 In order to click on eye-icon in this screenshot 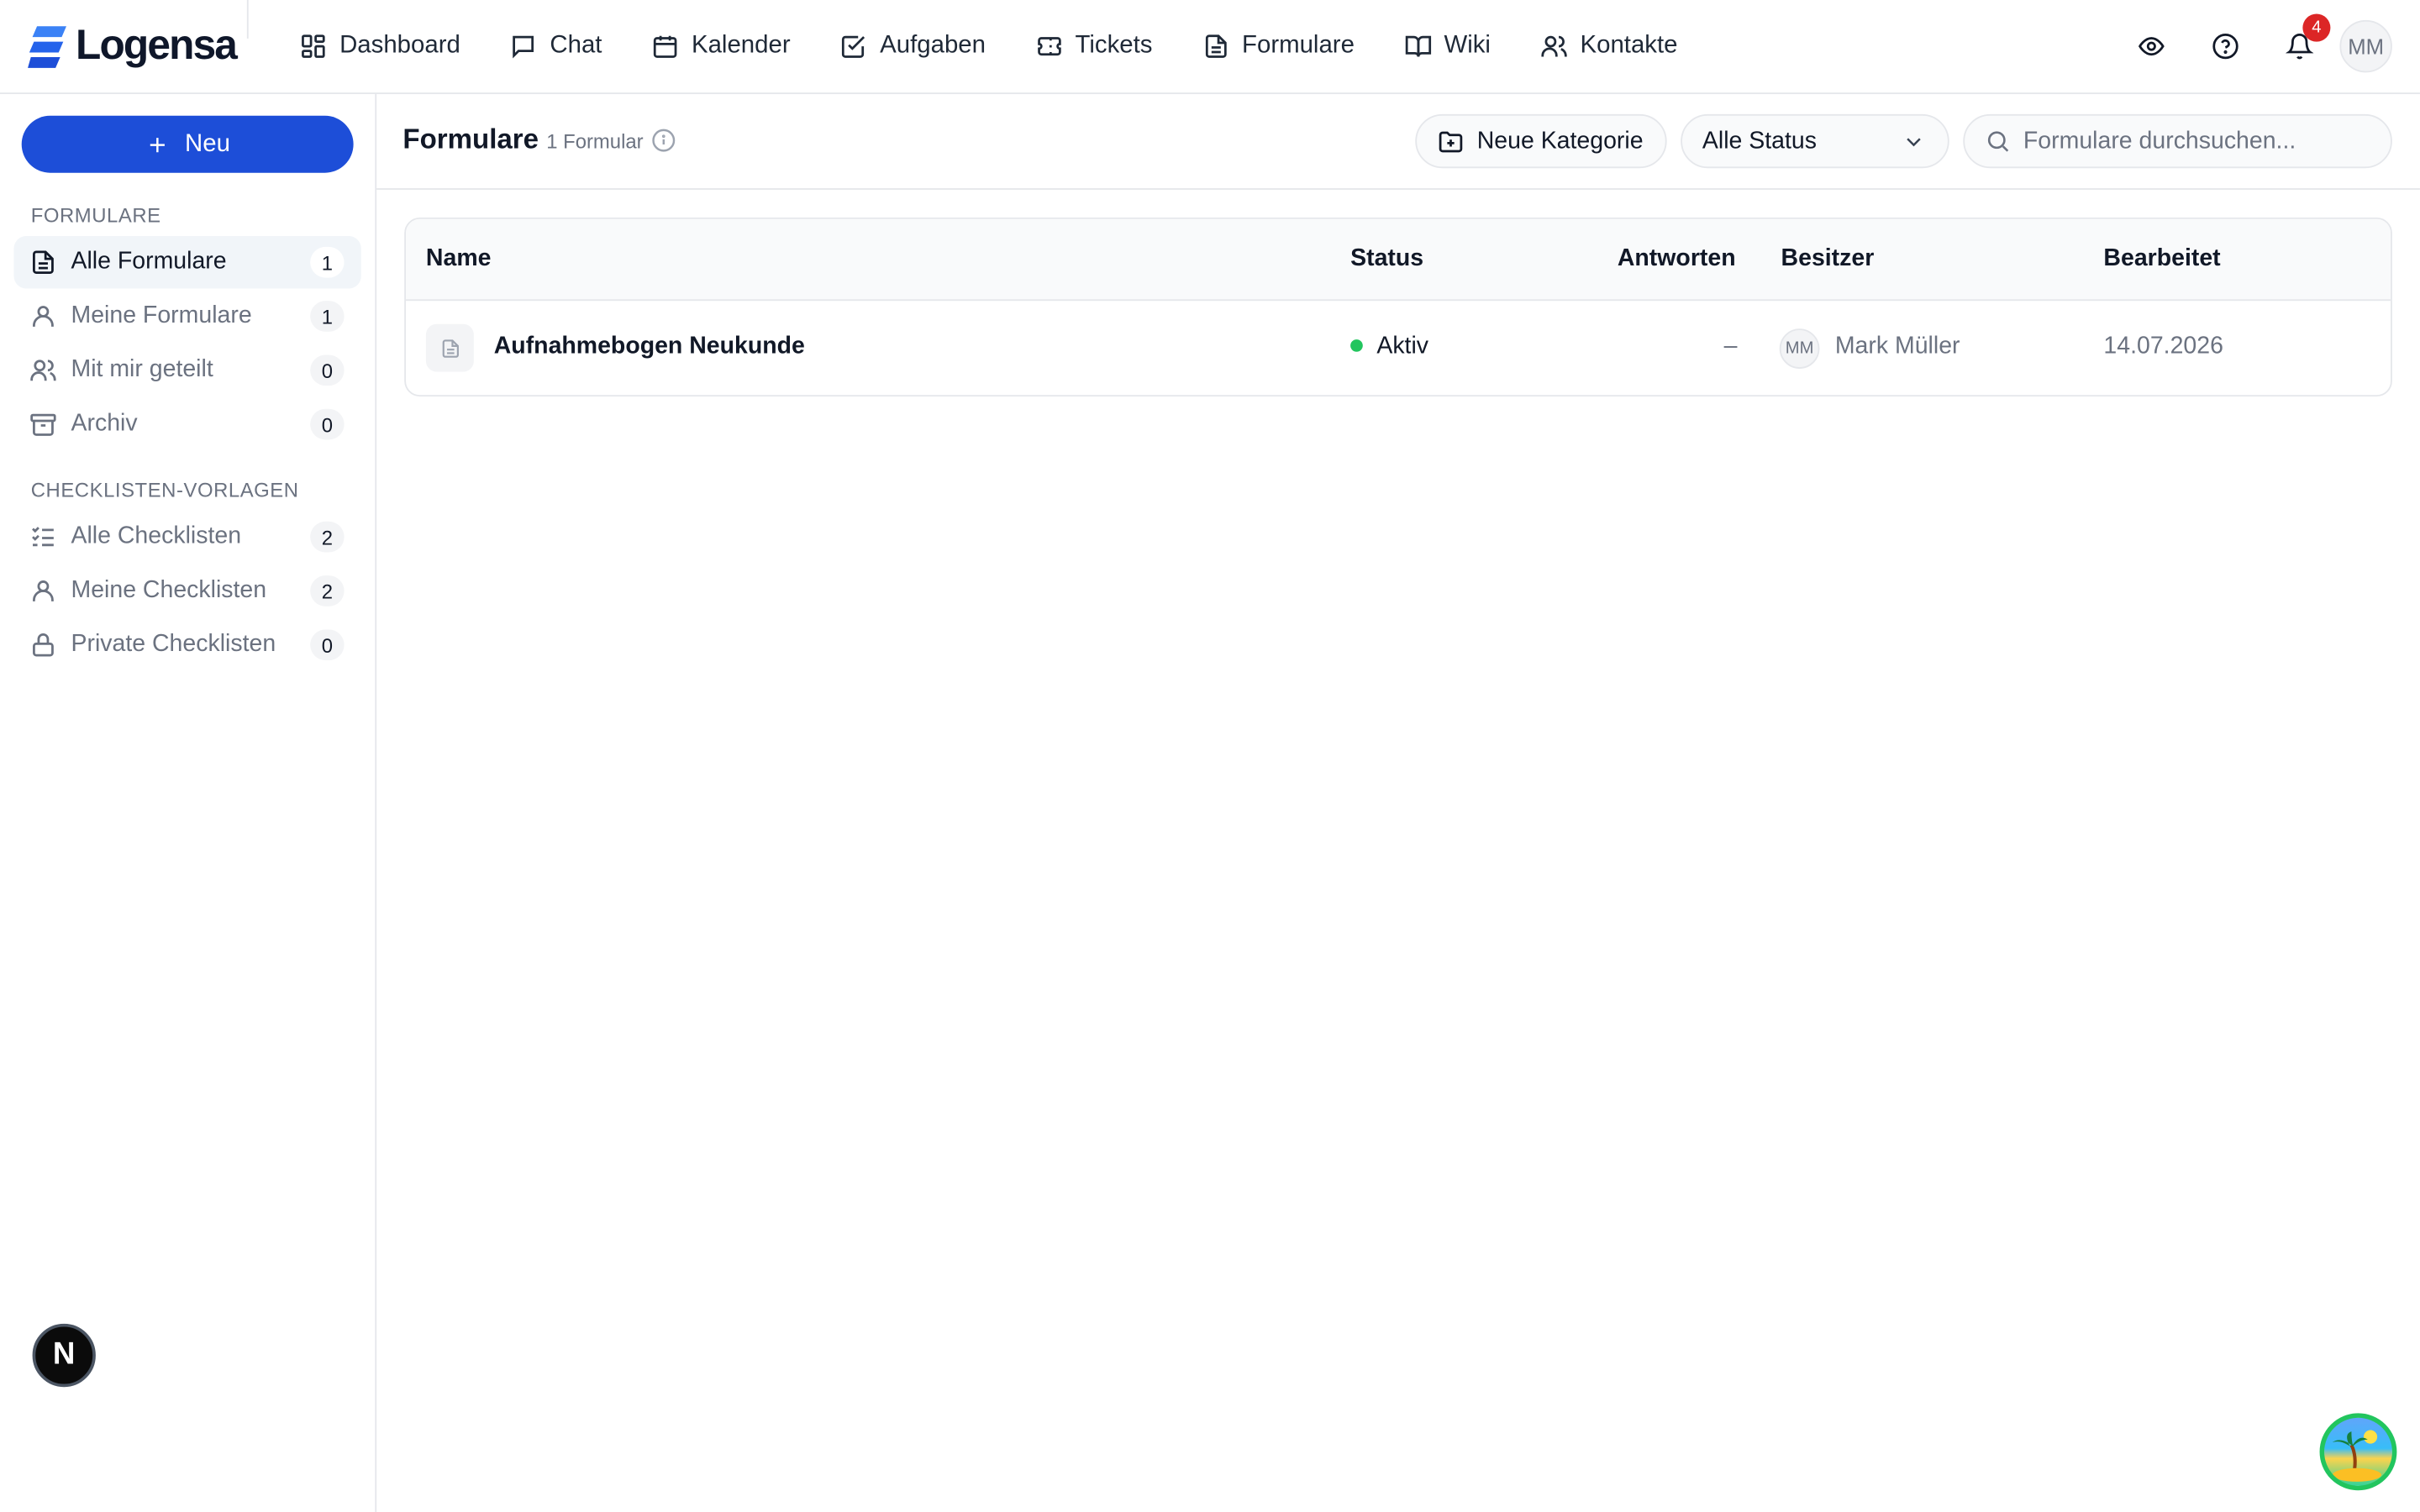, I will do `click(2151, 46)`.